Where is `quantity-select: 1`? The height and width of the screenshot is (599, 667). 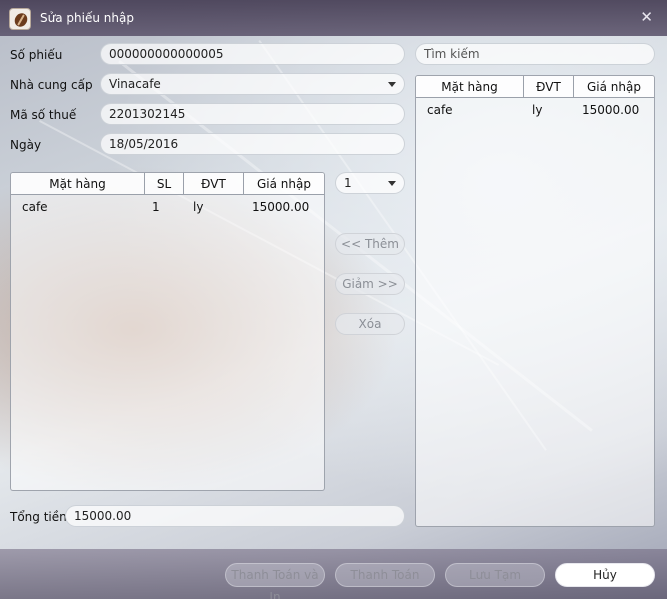
quantity-select: 1 is located at coordinates (370, 183).